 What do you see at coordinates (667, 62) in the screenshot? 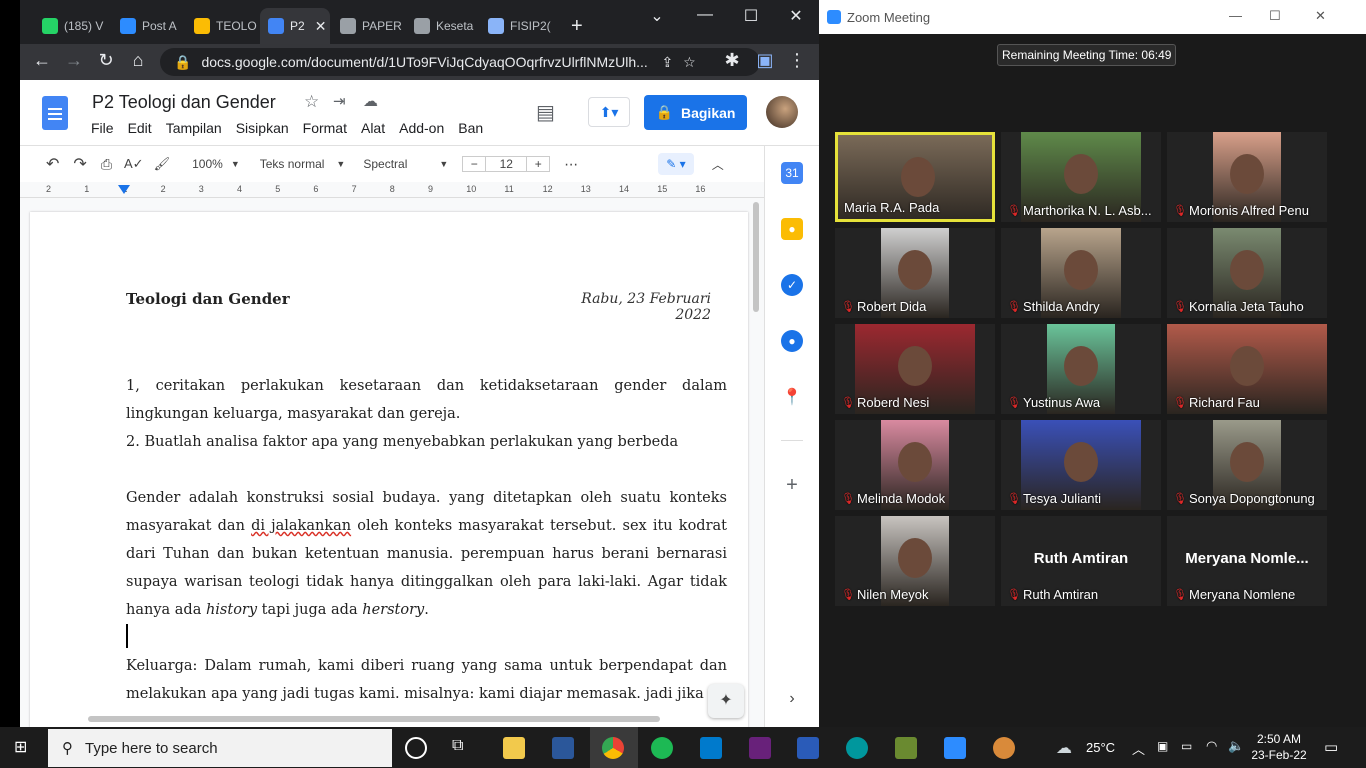
I see `share-page-icon: ⇪` at bounding box center [667, 62].